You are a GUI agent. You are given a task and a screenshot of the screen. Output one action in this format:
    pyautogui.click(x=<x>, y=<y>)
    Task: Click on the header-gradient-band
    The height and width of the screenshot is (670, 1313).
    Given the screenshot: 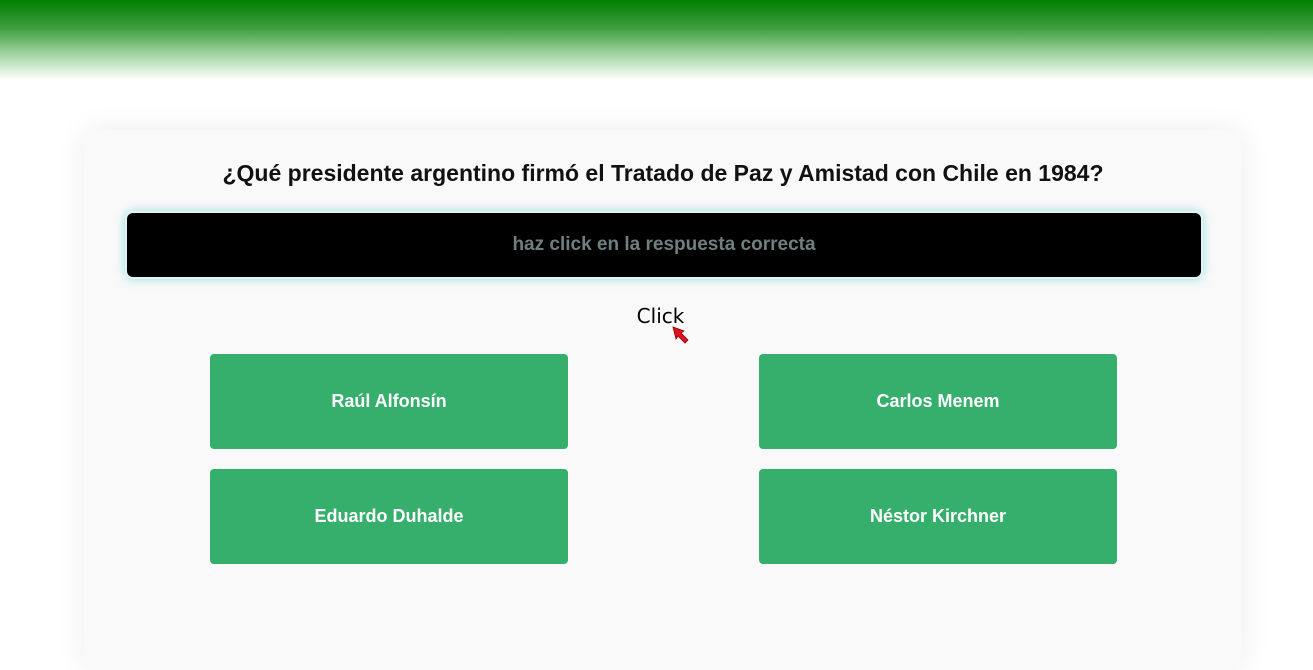 What is the action you would take?
    pyautogui.click(x=656, y=40)
    